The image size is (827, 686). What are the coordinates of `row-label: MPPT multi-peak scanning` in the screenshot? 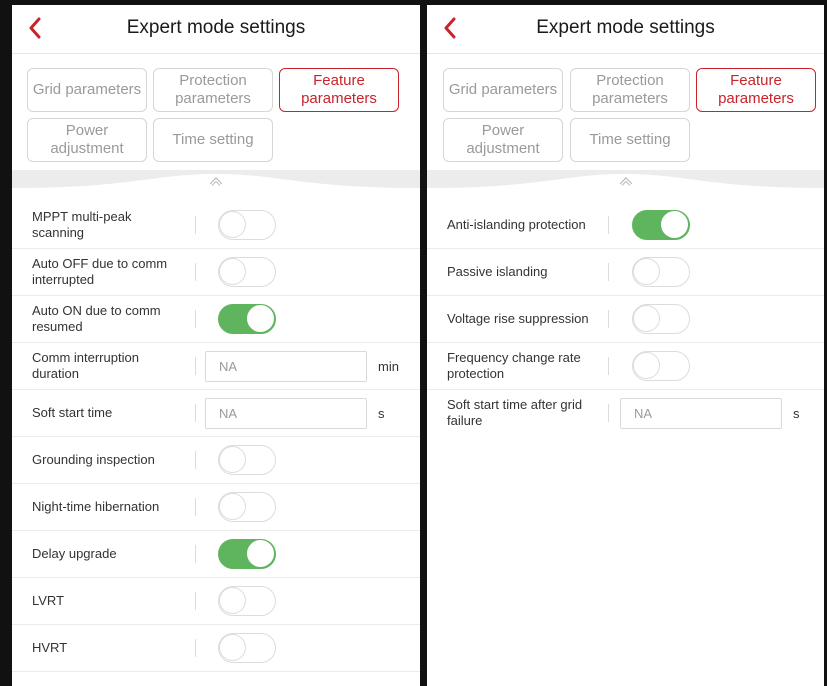 It's located at (82, 224).